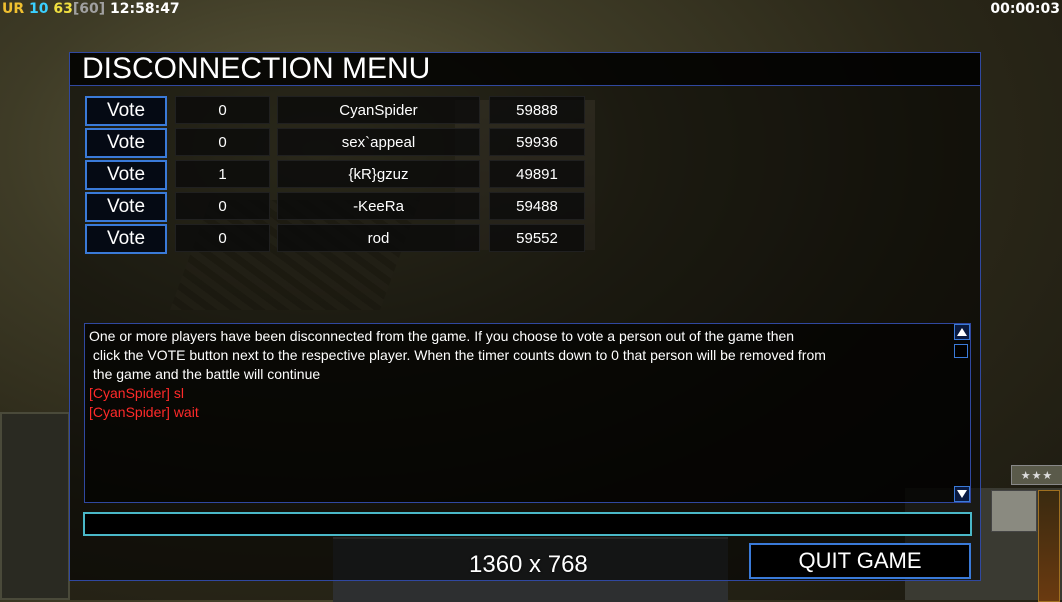 This screenshot has width=1062, height=602. Describe the element at coordinates (136, 393) in the screenshot. I see `chat-message: [CyanSpider] sl` at that location.